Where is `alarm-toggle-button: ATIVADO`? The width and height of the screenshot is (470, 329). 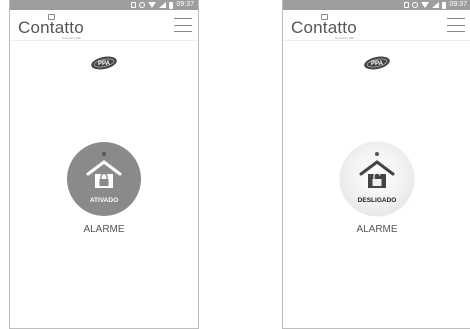
alarm-toggle-button: ATIVADO is located at coordinates (104, 179).